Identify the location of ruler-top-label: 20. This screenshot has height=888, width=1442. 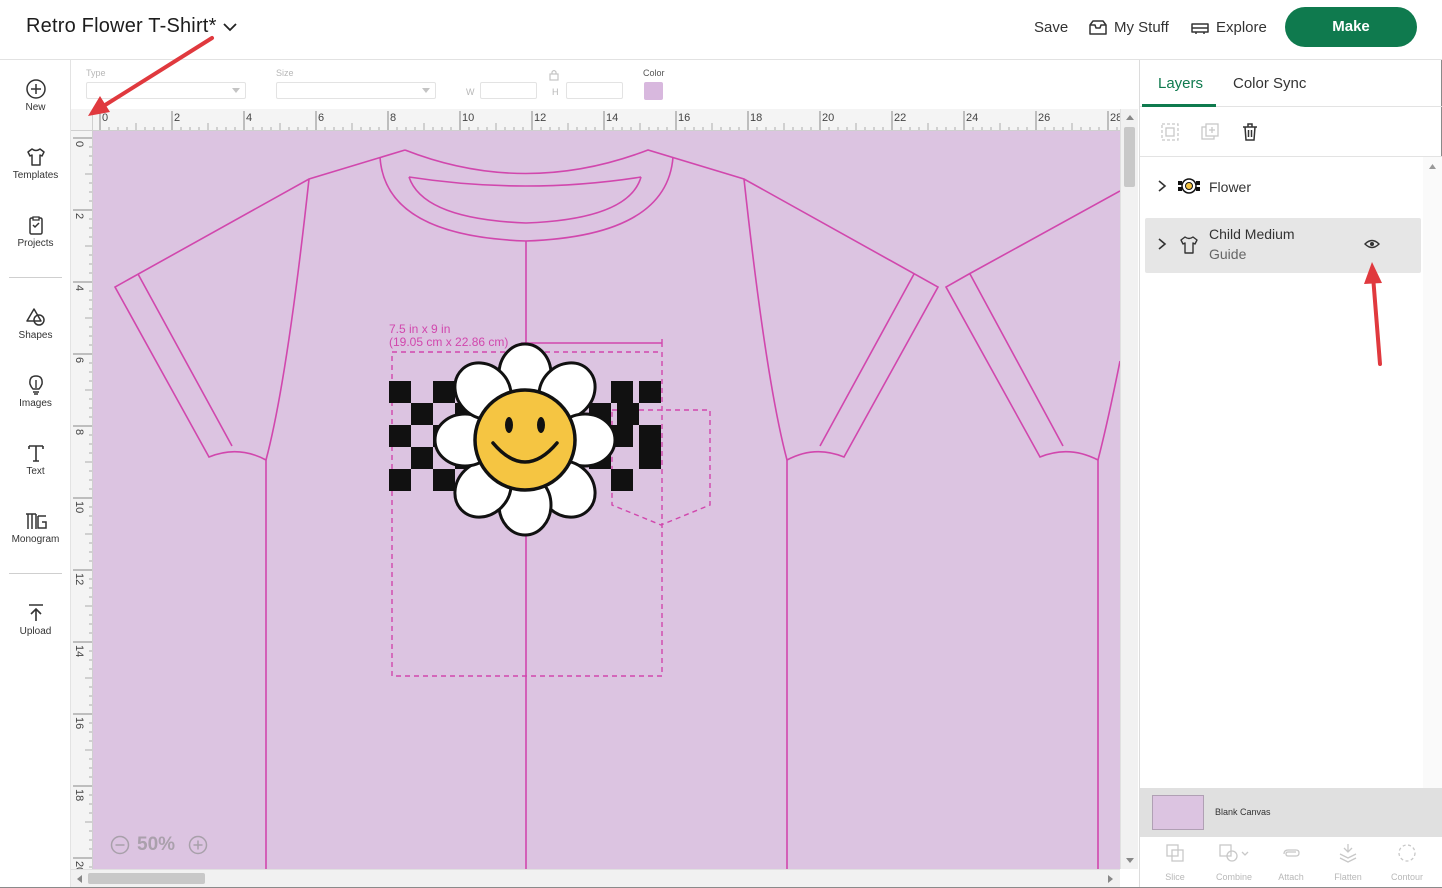
(828, 118).